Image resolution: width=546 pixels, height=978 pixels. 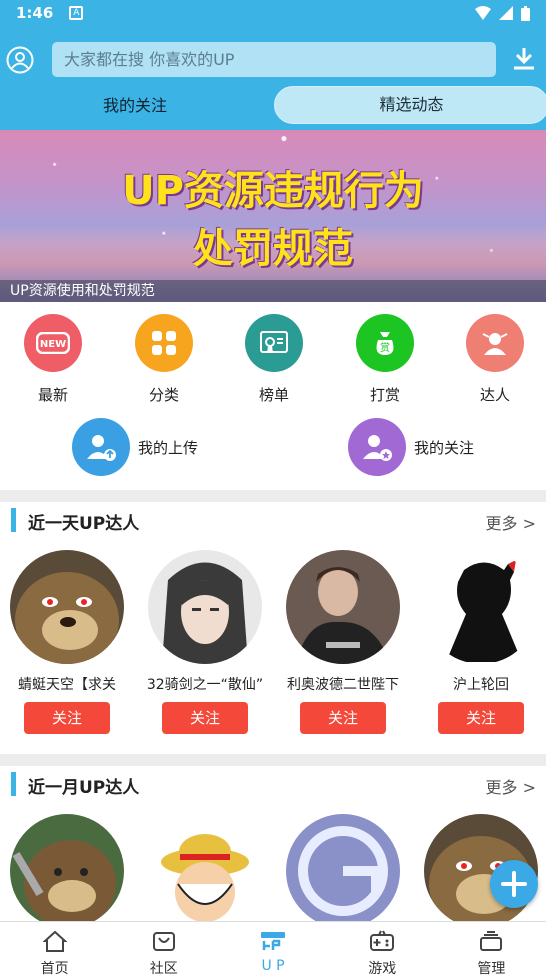 What do you see at coordinates (506, 13) in the screenshot?
I see `signal-icon` at bounding box center [506, 13].